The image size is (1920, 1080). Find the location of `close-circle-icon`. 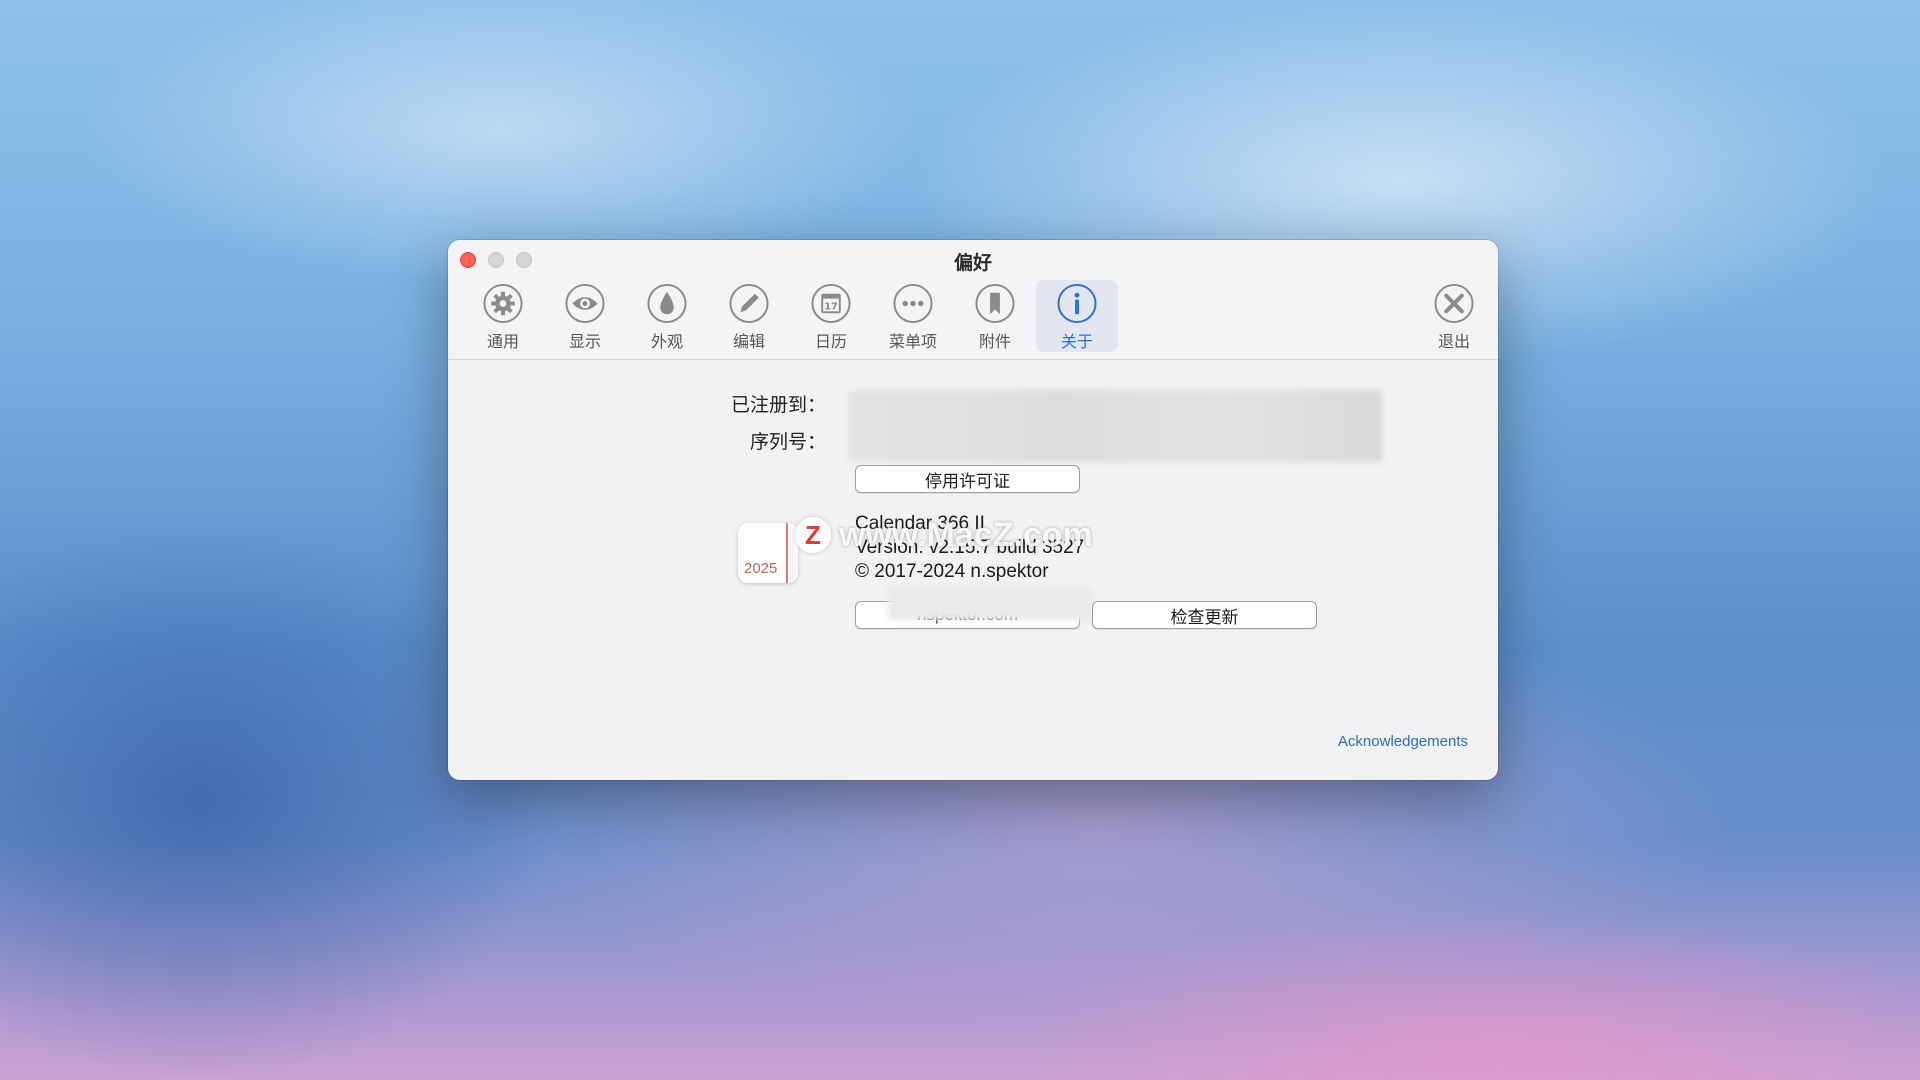

close-circle-icon is located at coordinates (1454, 303).